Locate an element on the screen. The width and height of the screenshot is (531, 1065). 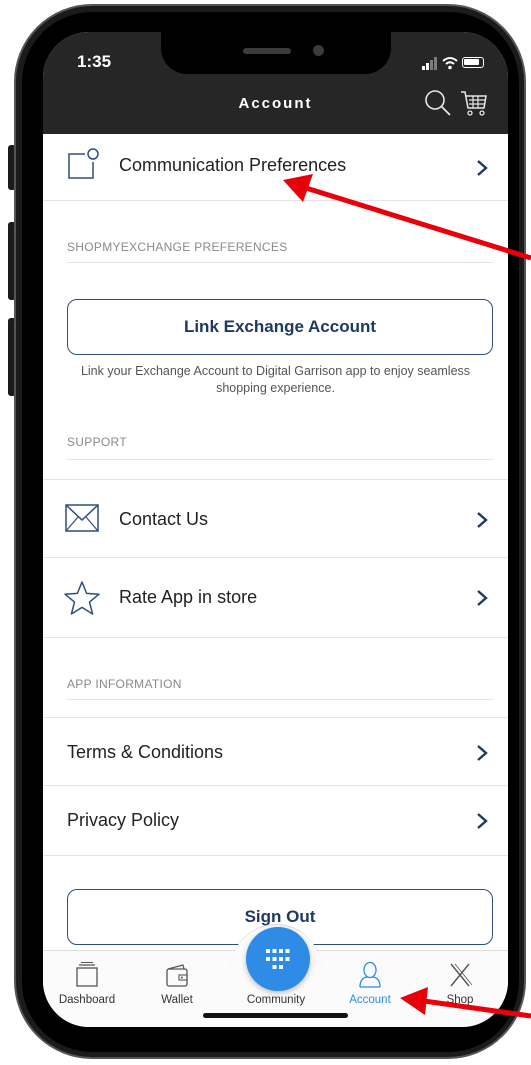
grid-icon is located at coordinates (278, 959).